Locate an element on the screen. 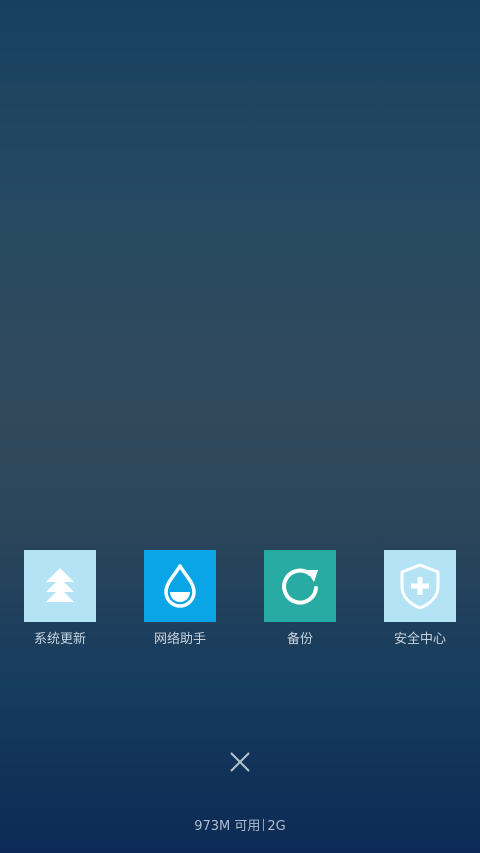 The image size is (480, 853). backup-tile is located at coordinates (300, 586).